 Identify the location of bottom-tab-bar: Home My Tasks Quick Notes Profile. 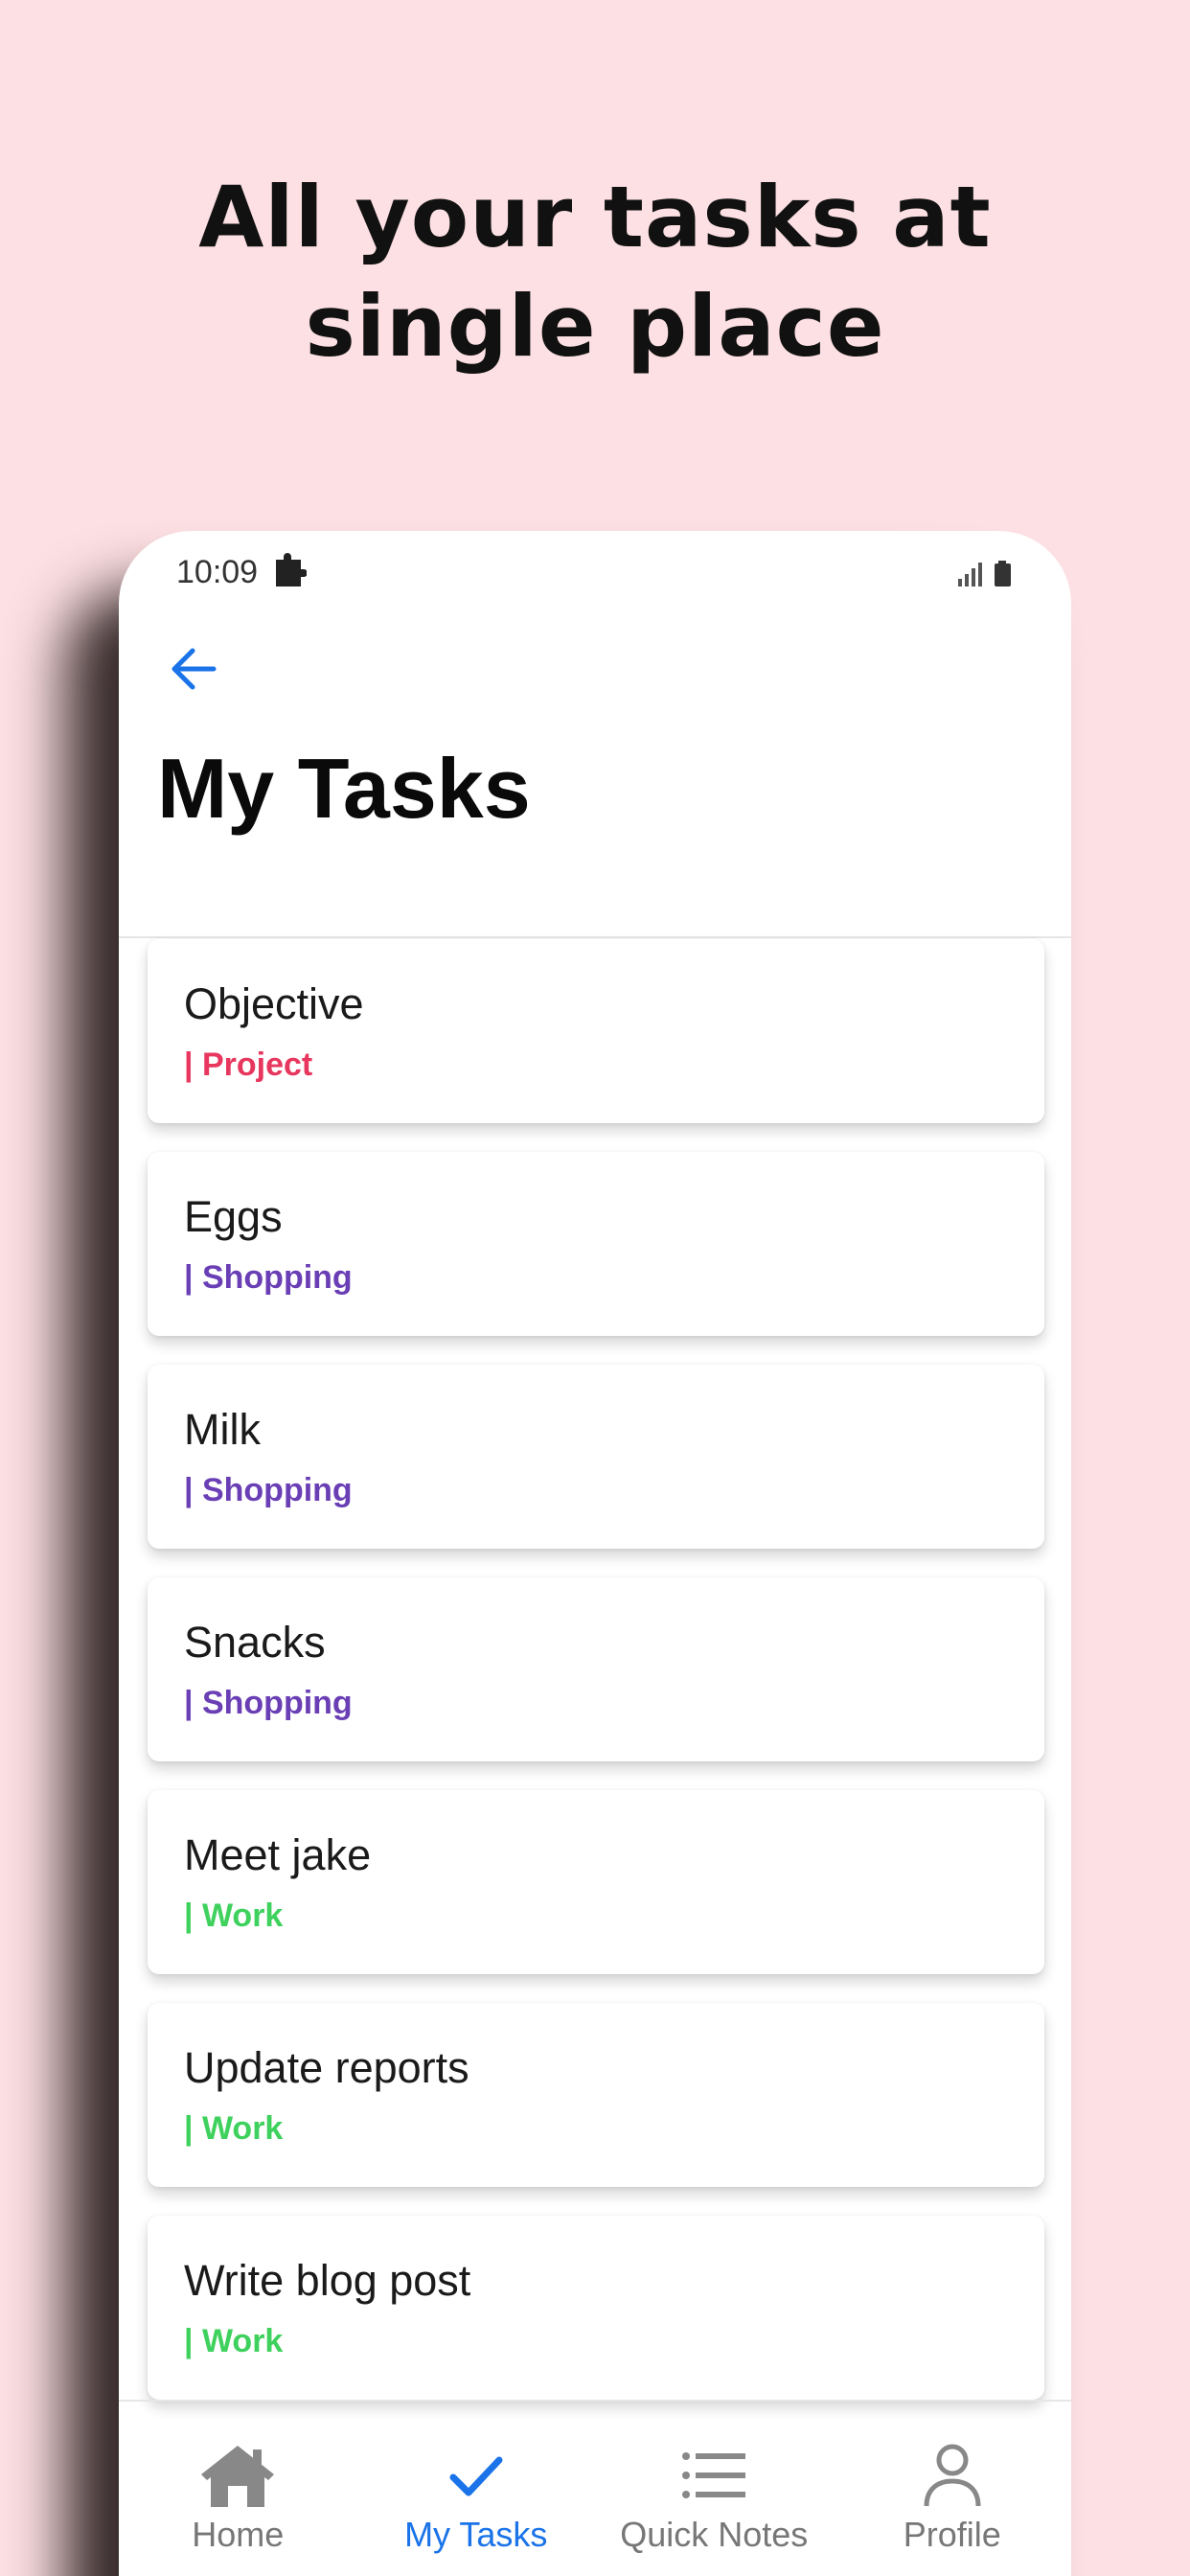
(595, 2489).